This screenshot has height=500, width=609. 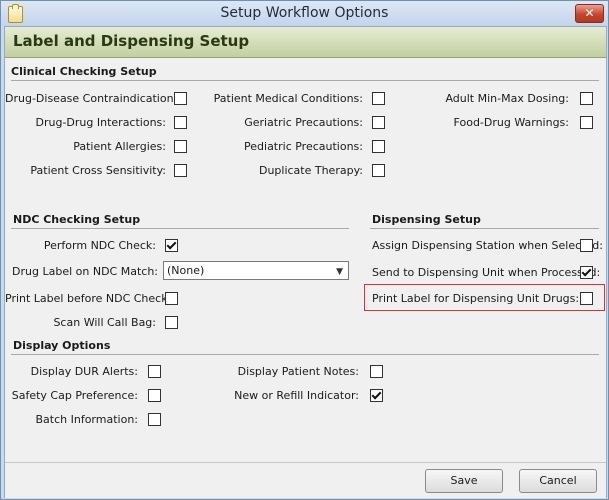 I want to click on geriatric-precautions-checkbox, so click(x=378, y=122).